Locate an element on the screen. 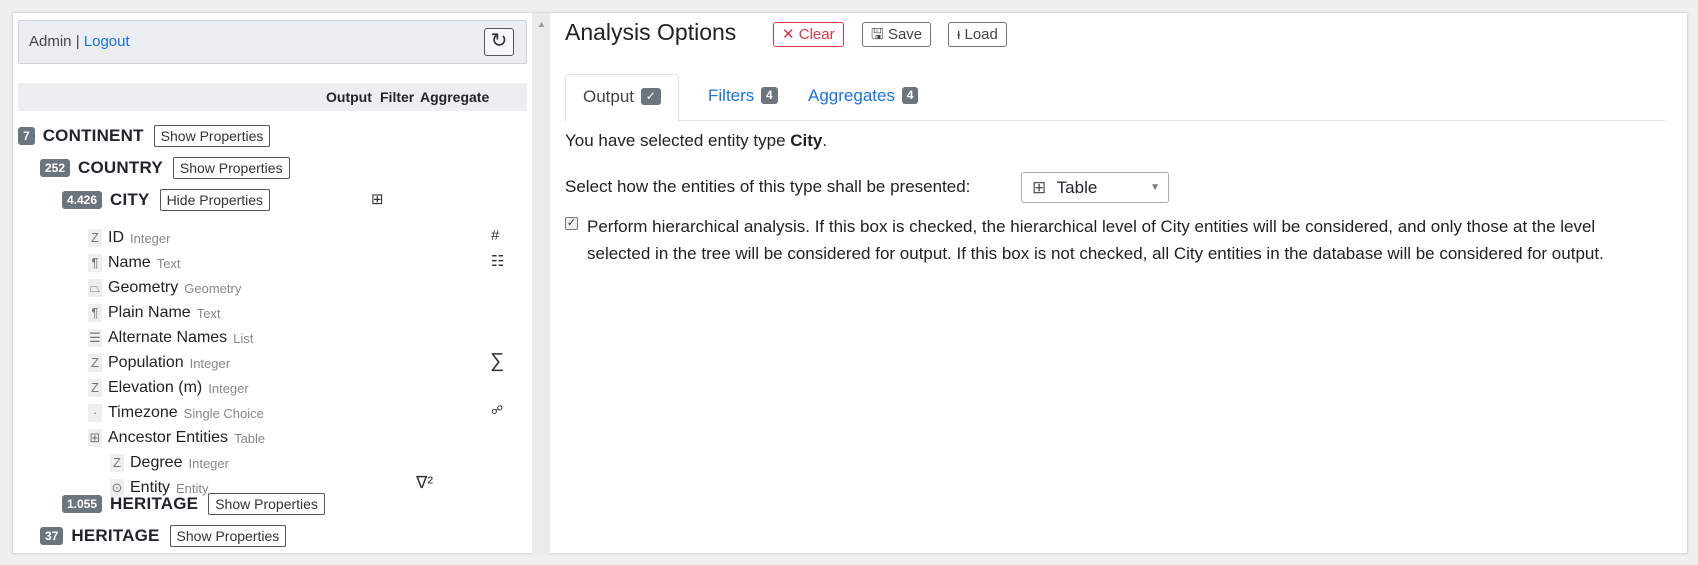 The height and width of the screenshot is (565, 1698). entity-type-name: CONTINENT is located at coordinates (93, 136).